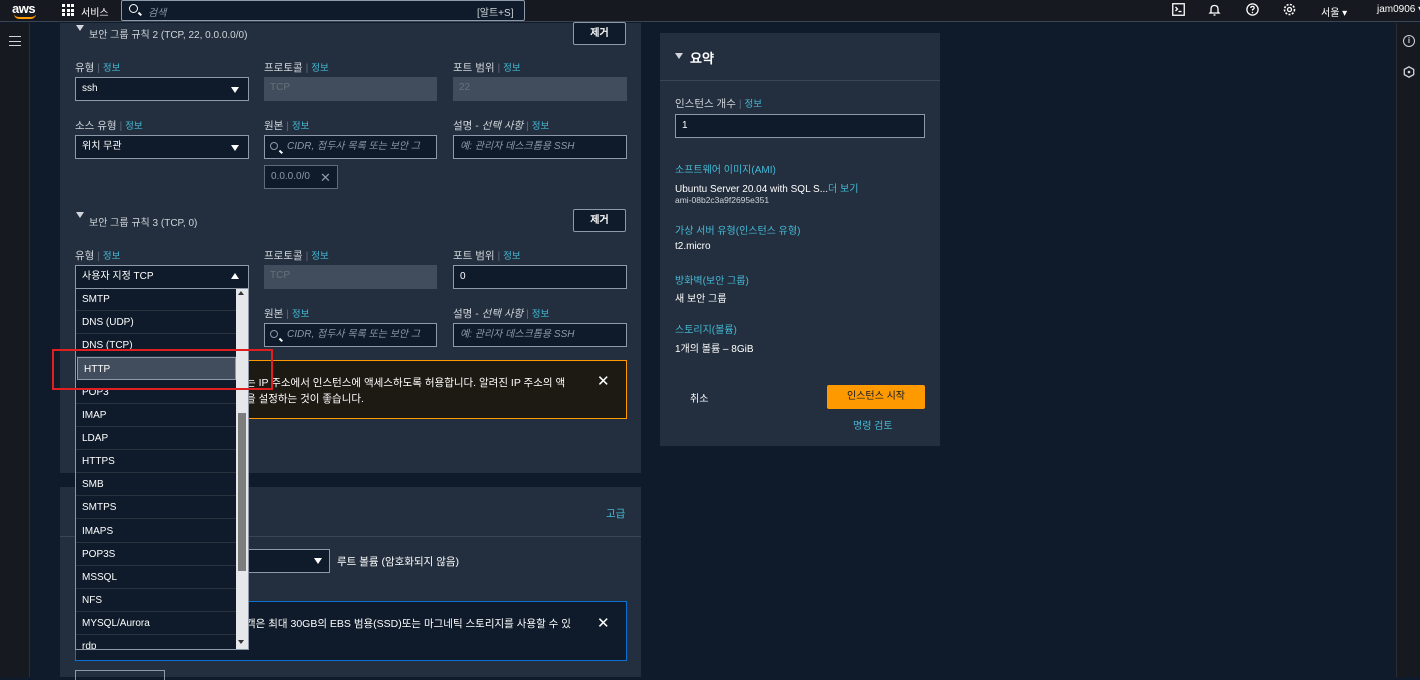 This screenshot has height=680, width=1420. Describe the element at coordinates (1252, 10) in the screenshot. I see `help-icon` at that location.